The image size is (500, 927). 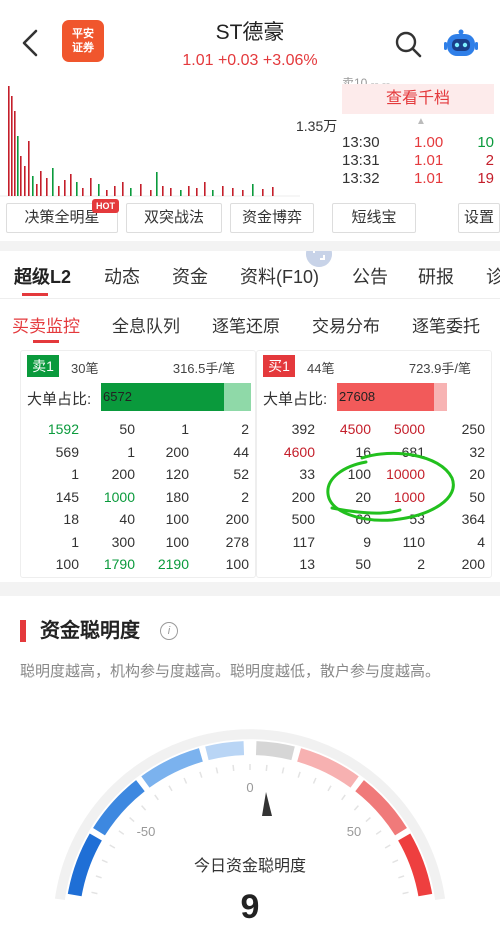 What do you see at coordinates (421, 121) in the screenshot?
I see `scroll-up-icon: ▲` at bounding box center [421, 121].